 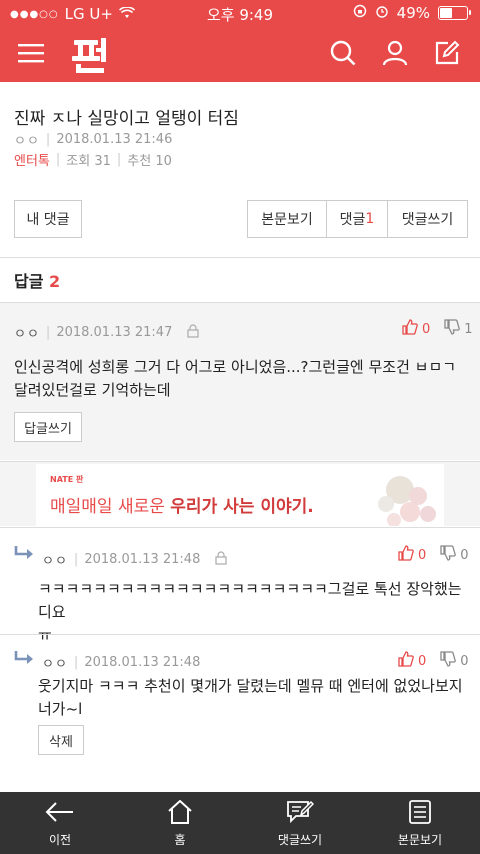 I want to click on bottom-nav: 이전 홈 댓글쓰기 본문보기, so click(x=240, y=823).